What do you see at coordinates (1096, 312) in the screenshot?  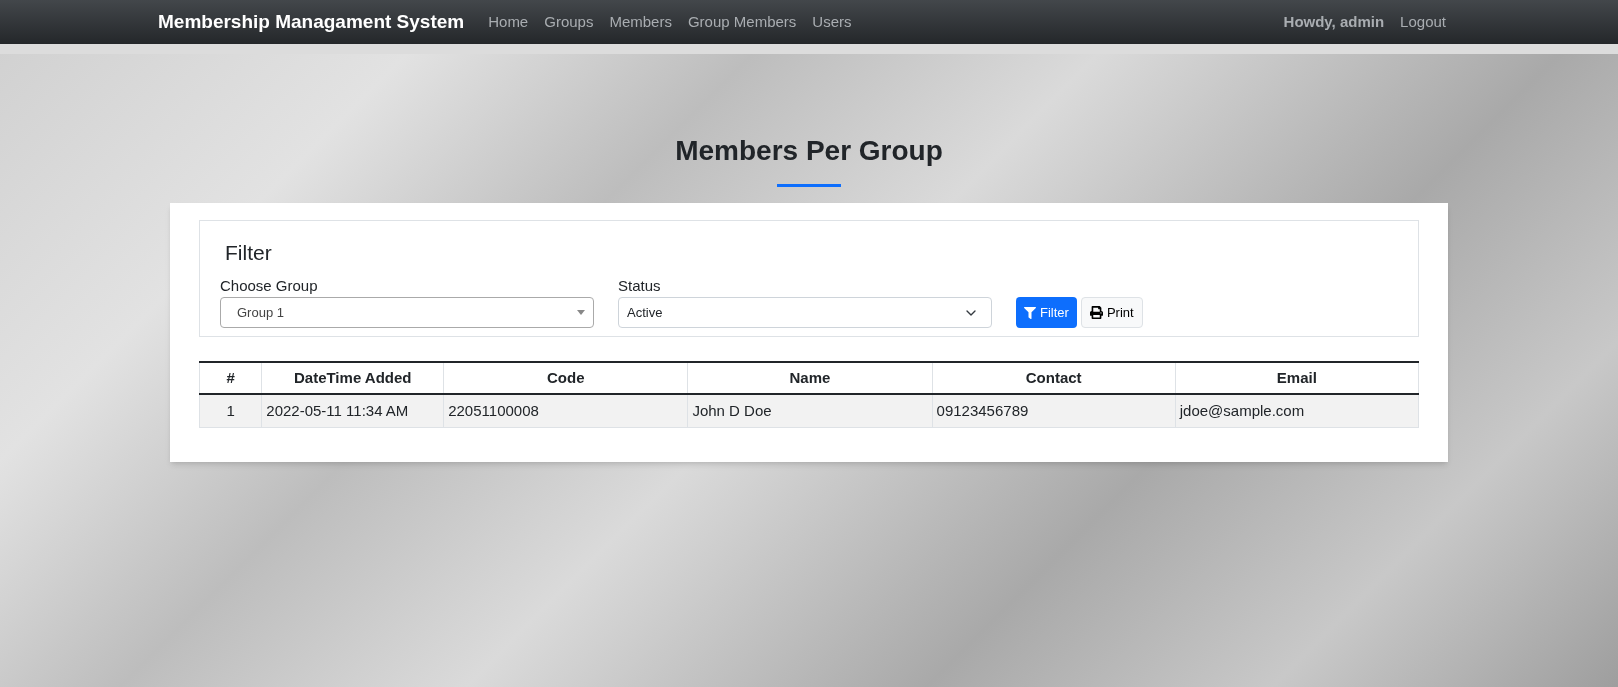 I see `printer-icon` at bounding box center [1096, 312].